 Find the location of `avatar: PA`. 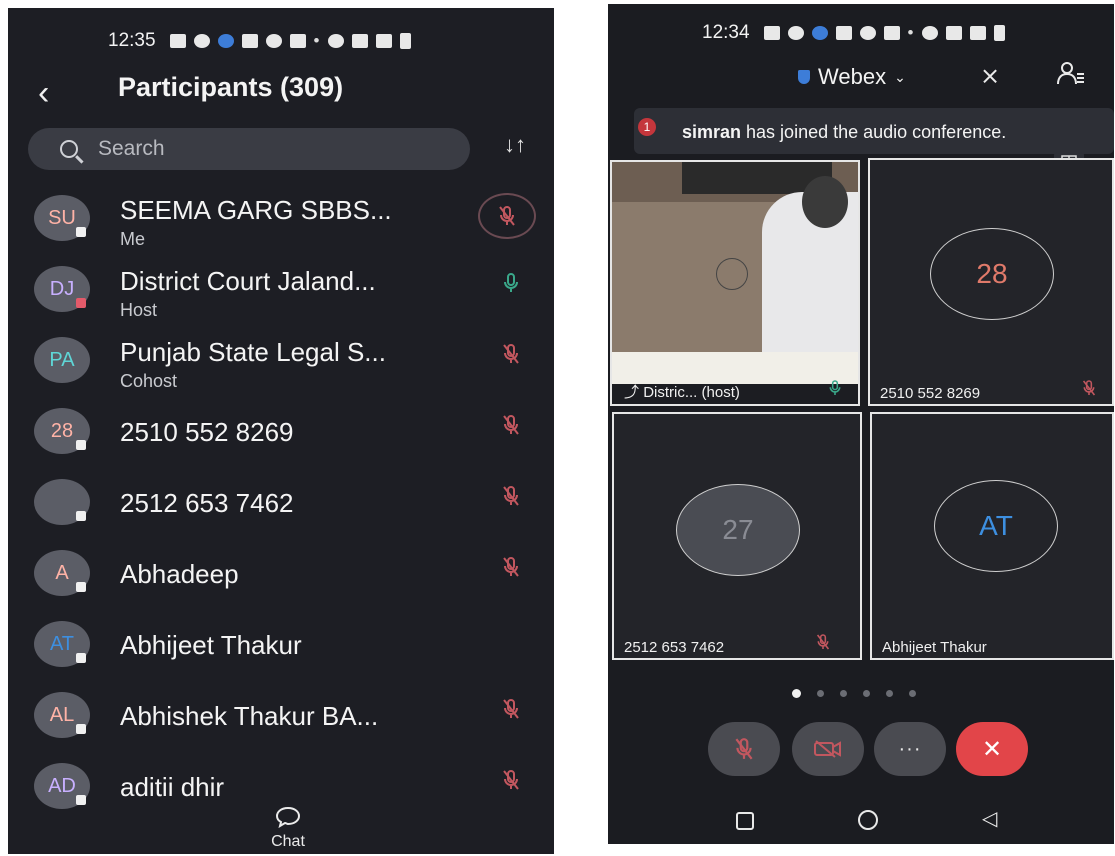

avatar: PA is located at coordinates (62, 360).